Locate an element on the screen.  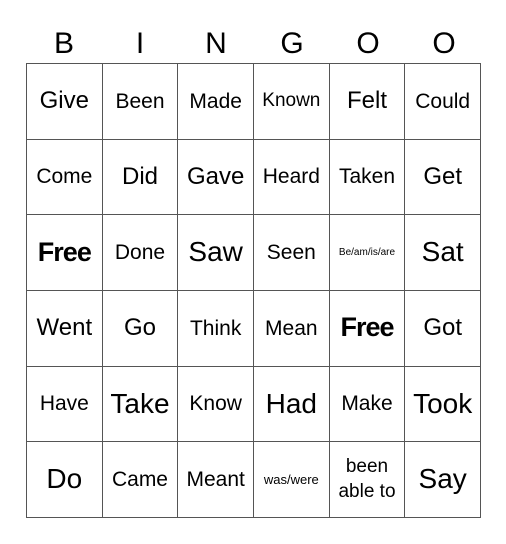
bingo-cell: Meant is located at coordinates (216, 480).